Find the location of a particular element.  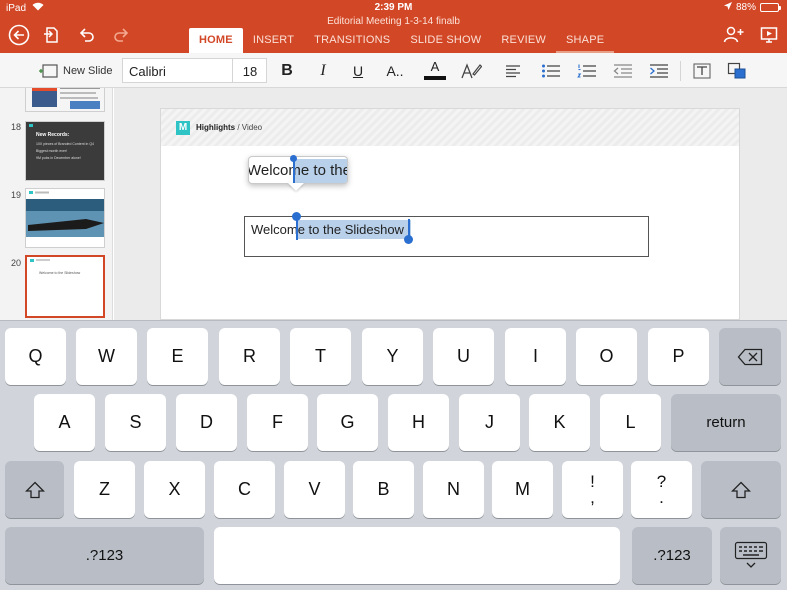

new-slide-button: New Slide is located at coordinates (78, 70).